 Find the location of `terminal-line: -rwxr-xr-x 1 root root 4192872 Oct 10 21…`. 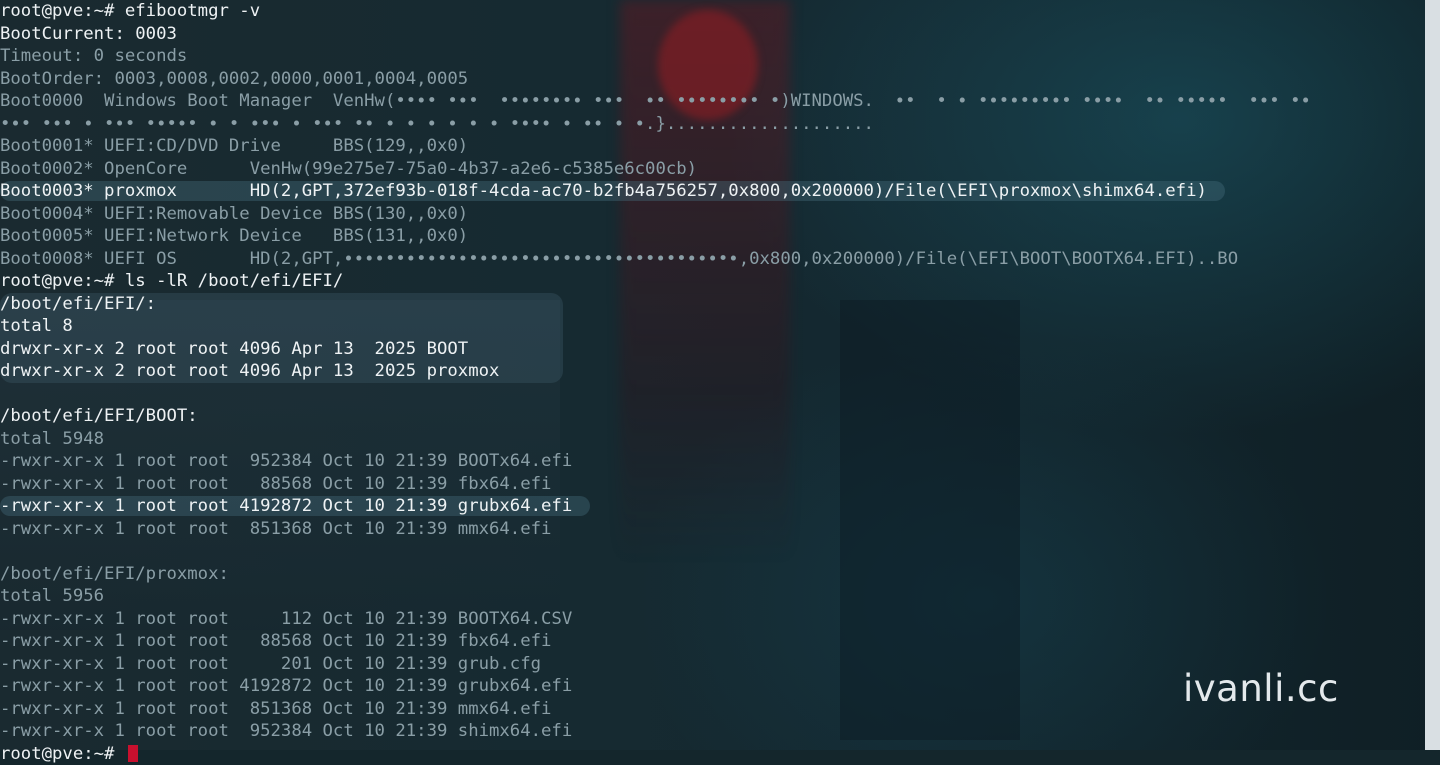

terminal-line: -rwxr-xr-x 1 root root 4192872 Oct 10 21… is located at coordinates (712, 506).